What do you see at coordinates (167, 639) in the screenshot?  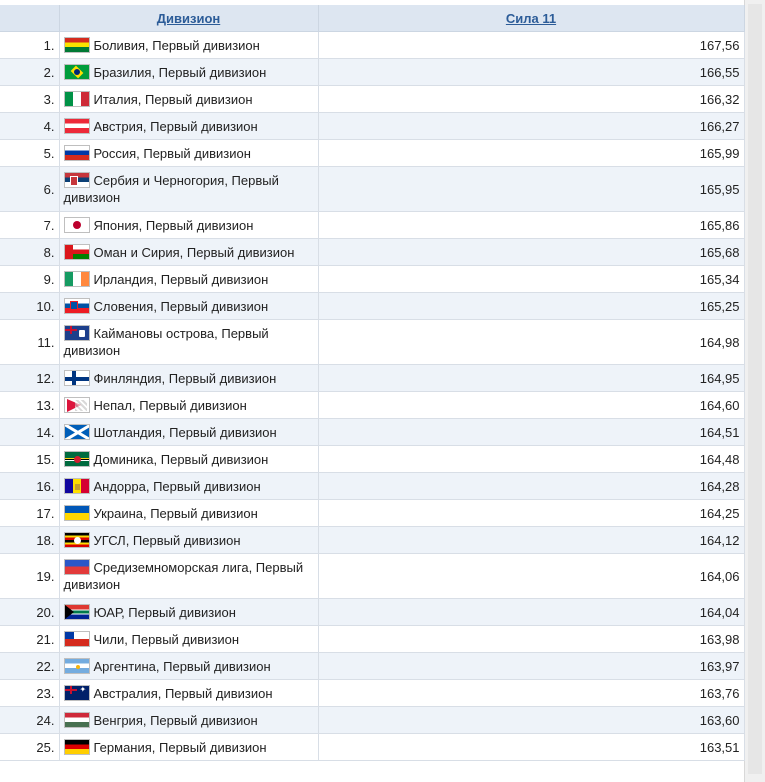 I see `division-link: Чили, Первый дивизион` at bounding box center [167, 639].